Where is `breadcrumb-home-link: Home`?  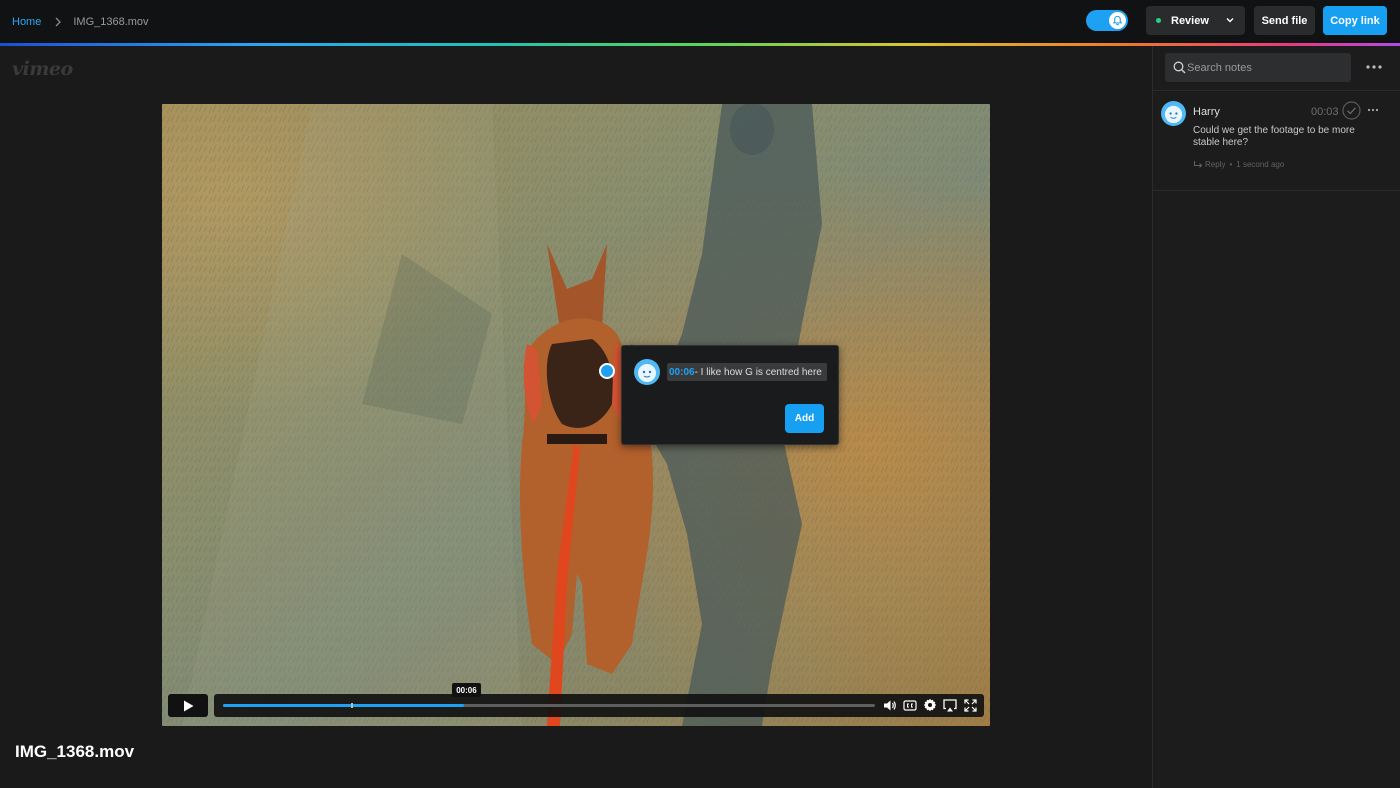
breadcrumb-home-link: Home is located at coordinates (26, 22).